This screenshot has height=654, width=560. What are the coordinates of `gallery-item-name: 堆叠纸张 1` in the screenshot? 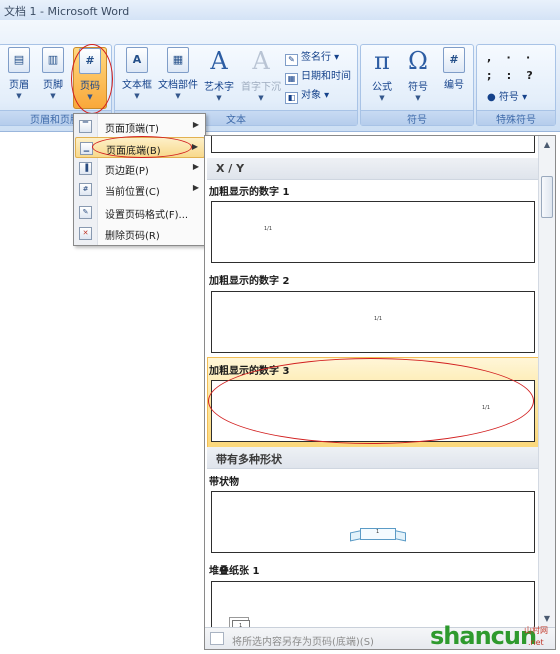 It's located at (234, 571).